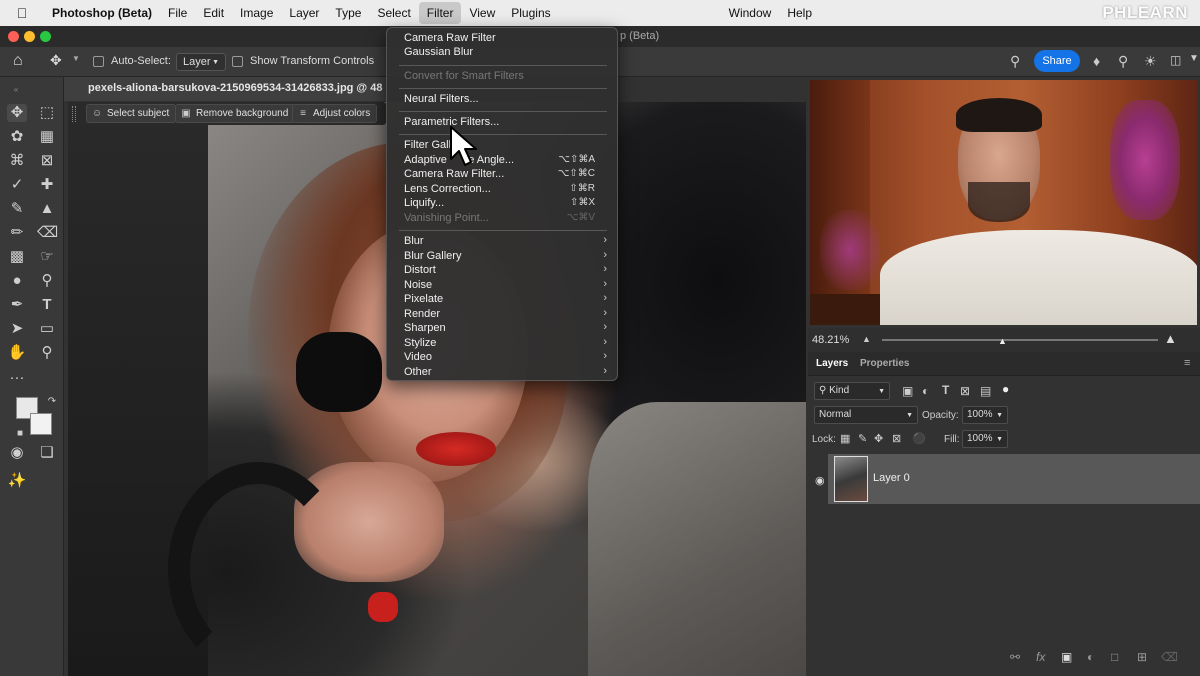  Describe the element at coordinates (418, 285) in the screenshot. I see `submenu-noise: Noise` at that location.